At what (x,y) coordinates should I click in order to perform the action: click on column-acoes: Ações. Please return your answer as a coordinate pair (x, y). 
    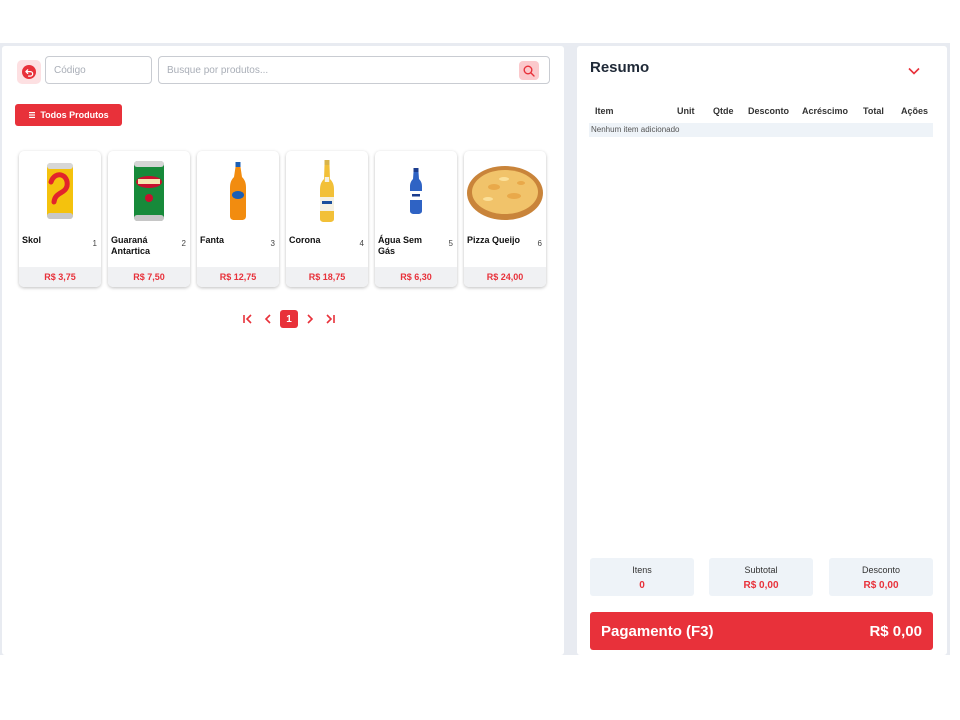
    Looking at the image, I should click on (915, 111).